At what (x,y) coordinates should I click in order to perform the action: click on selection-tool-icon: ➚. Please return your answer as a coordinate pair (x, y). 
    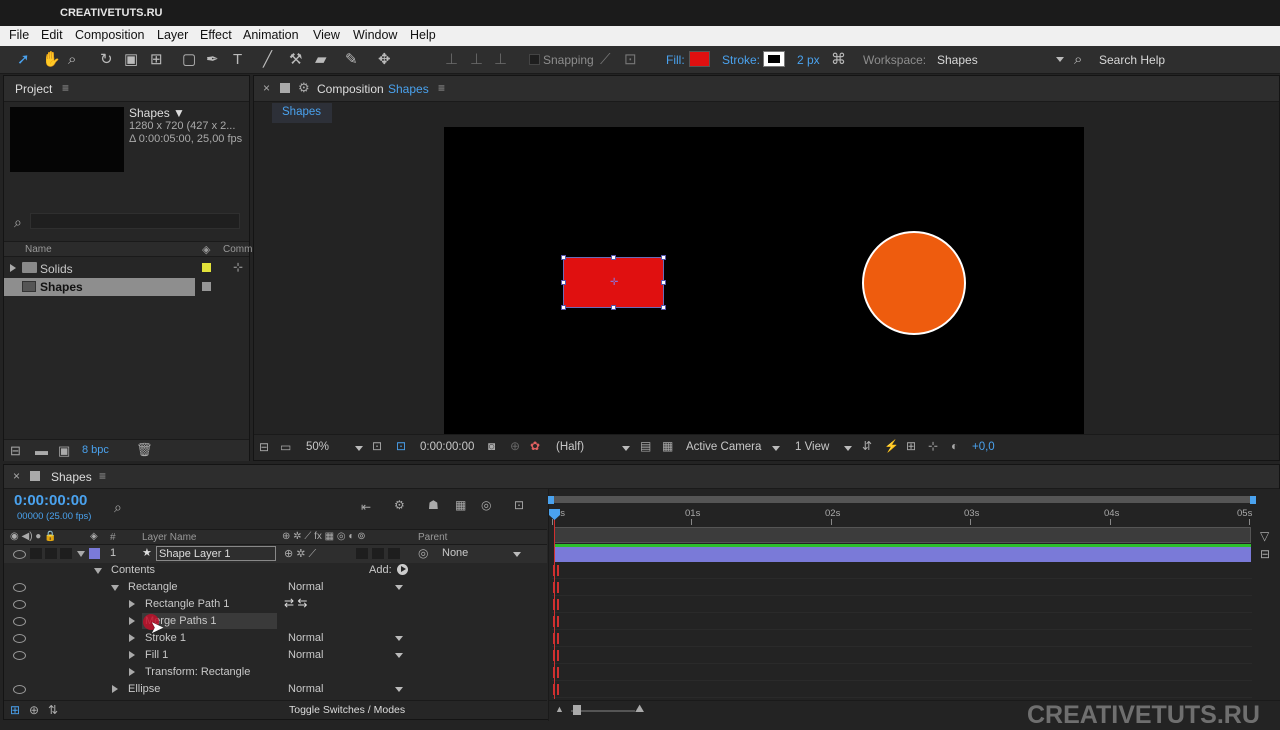
    Looking at the image, I should click on (23, 59).